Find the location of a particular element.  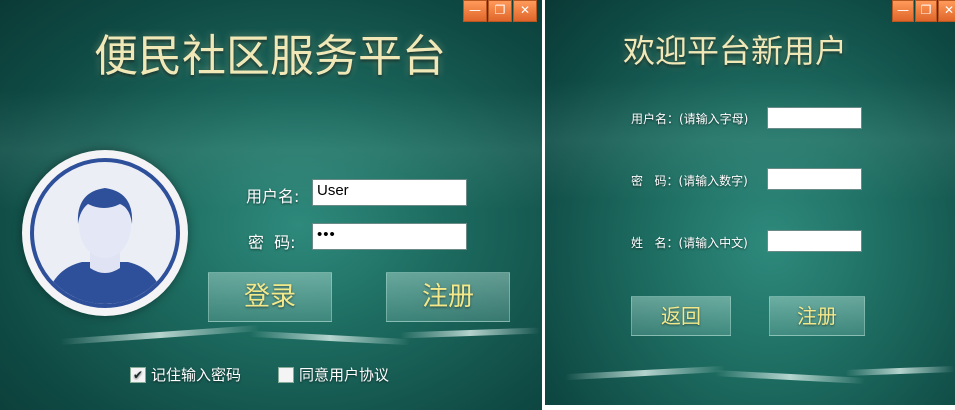

user-avatar-icon is located at coordinates (105, 233).